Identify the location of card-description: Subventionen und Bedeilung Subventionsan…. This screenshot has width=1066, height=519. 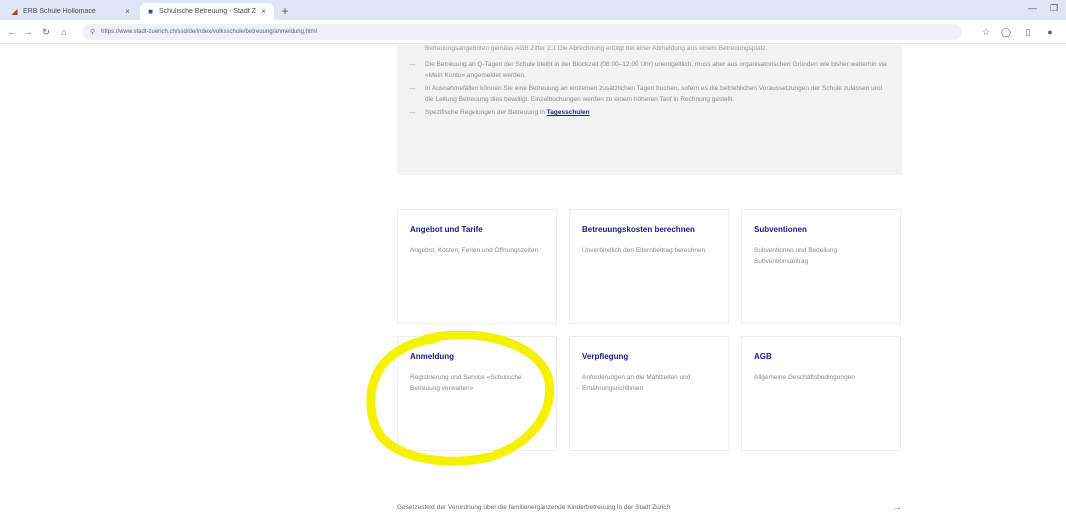
(796, 256).